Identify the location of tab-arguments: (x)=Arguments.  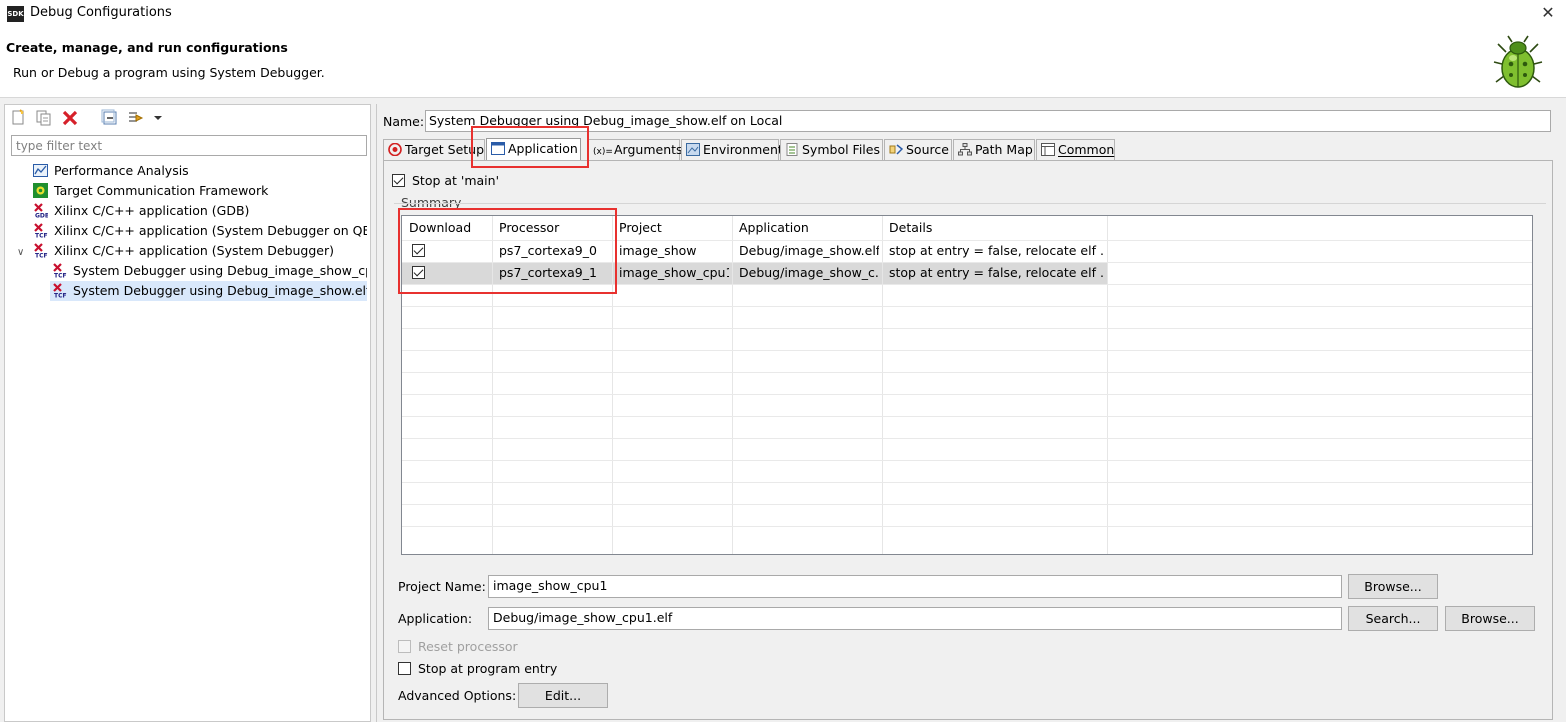
(635, 149).